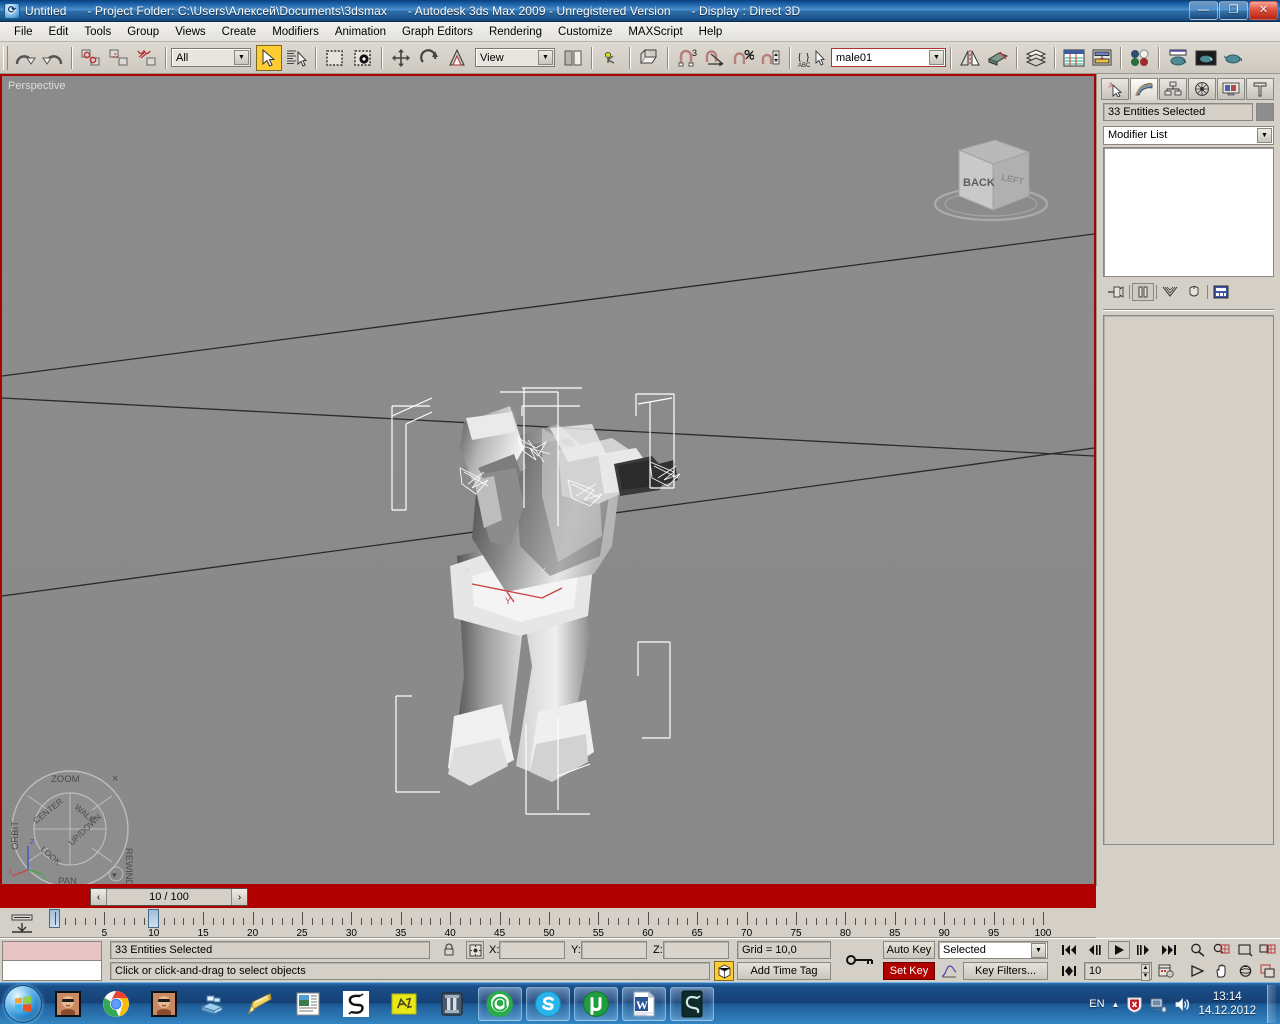 The height and width of the screenshot is (1024, 1280). Describe the element at coordinates (449, 950) in the screenshot. I see `lock-selection-icon` at that location.